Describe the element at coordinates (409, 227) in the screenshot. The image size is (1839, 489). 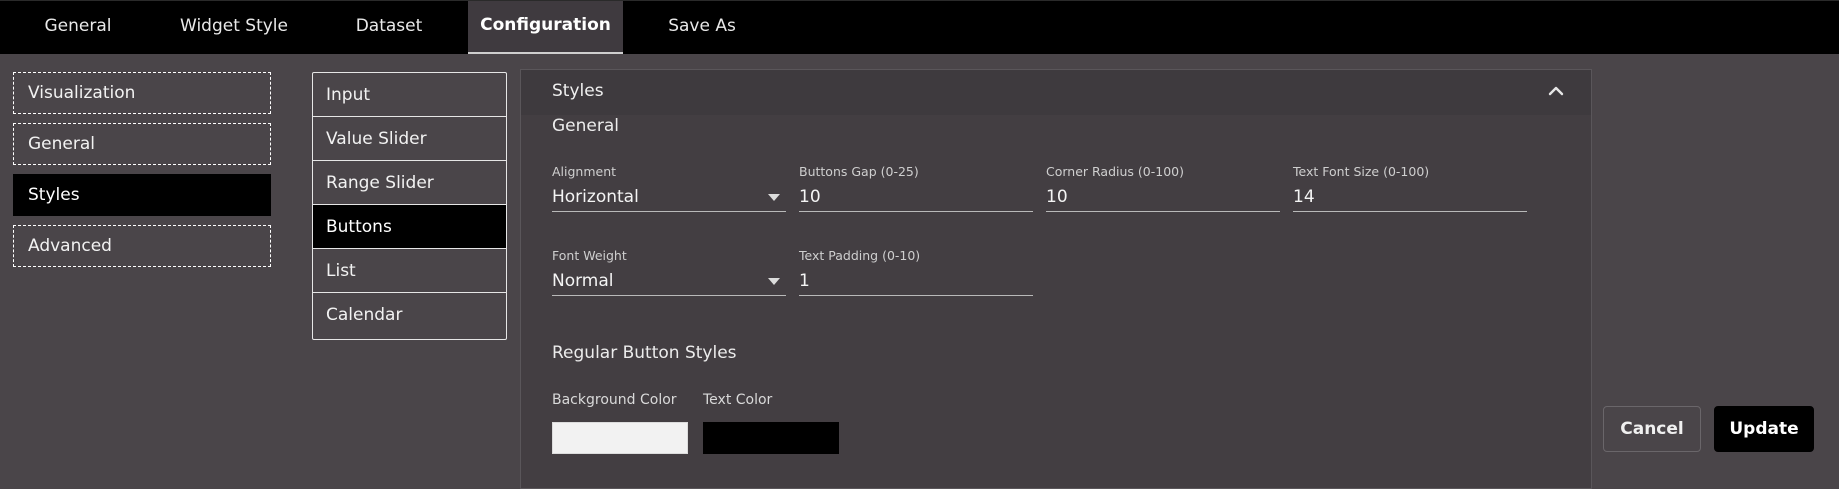
I see `sub-item-buttons: Buttons` at that location.